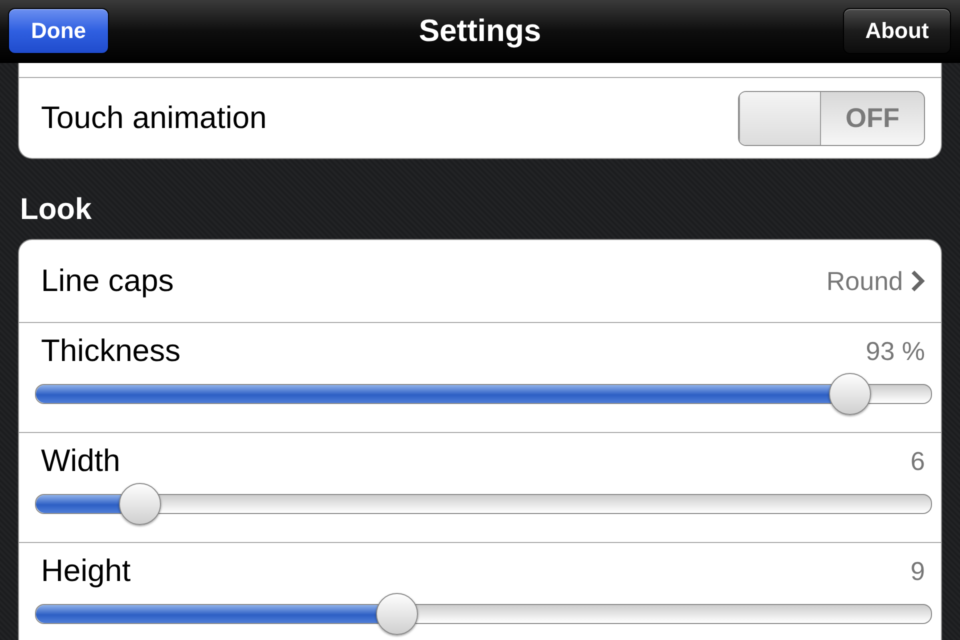  What do you see at coordinates (864, 281) in the screenshot?
I see `row-value: Round` at bounding box center [864, 281].